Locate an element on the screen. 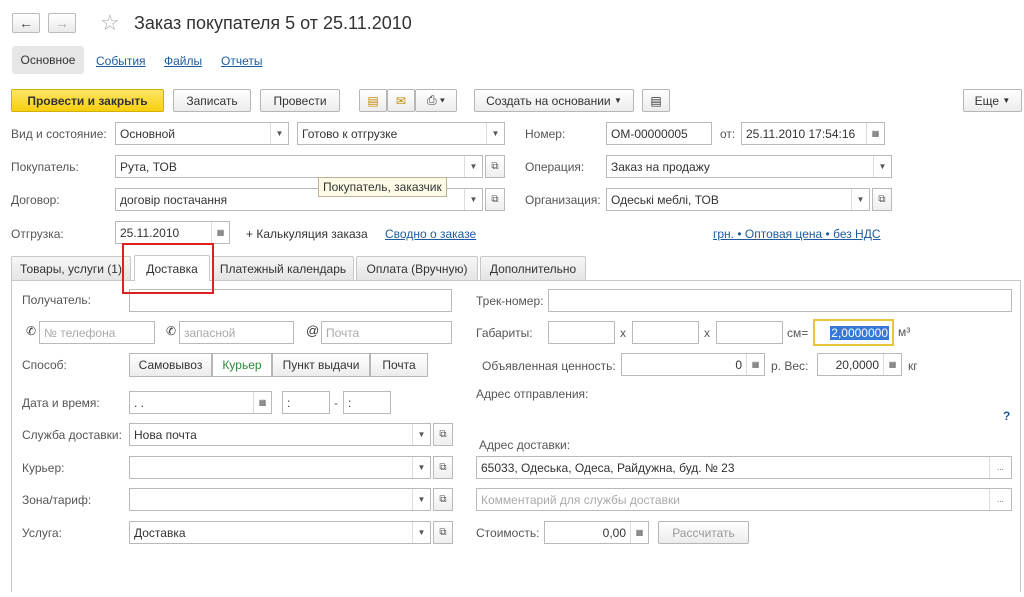 This screenshot has width=1024, height=597. more-button: Еще ▼ is located at coordinates (992, 100).